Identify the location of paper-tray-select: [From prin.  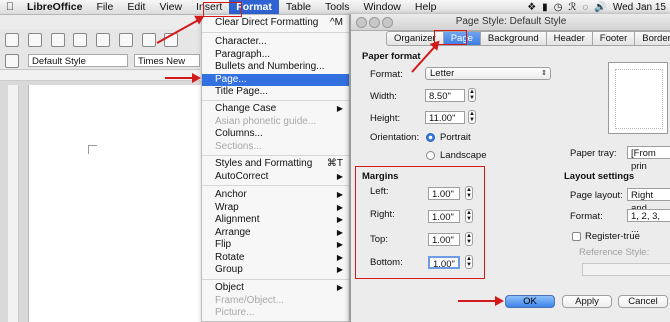
(648, 159).